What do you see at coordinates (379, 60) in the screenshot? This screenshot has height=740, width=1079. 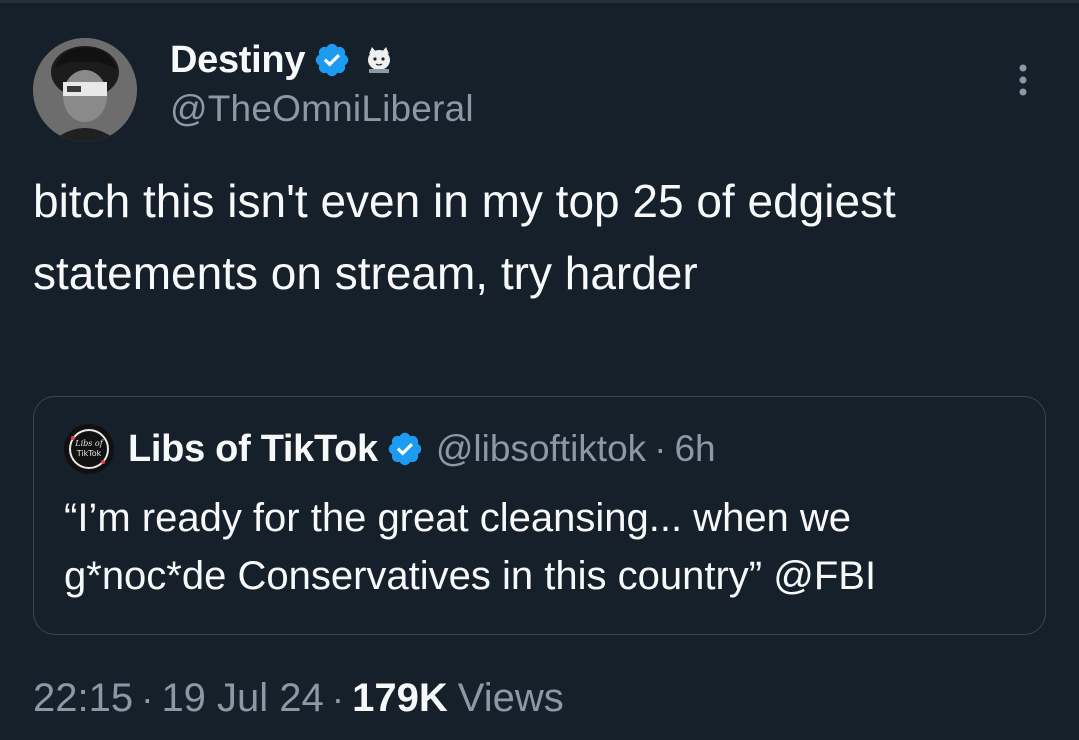 I see `affiliate-badge-icon` at bounding box center [379, 60].